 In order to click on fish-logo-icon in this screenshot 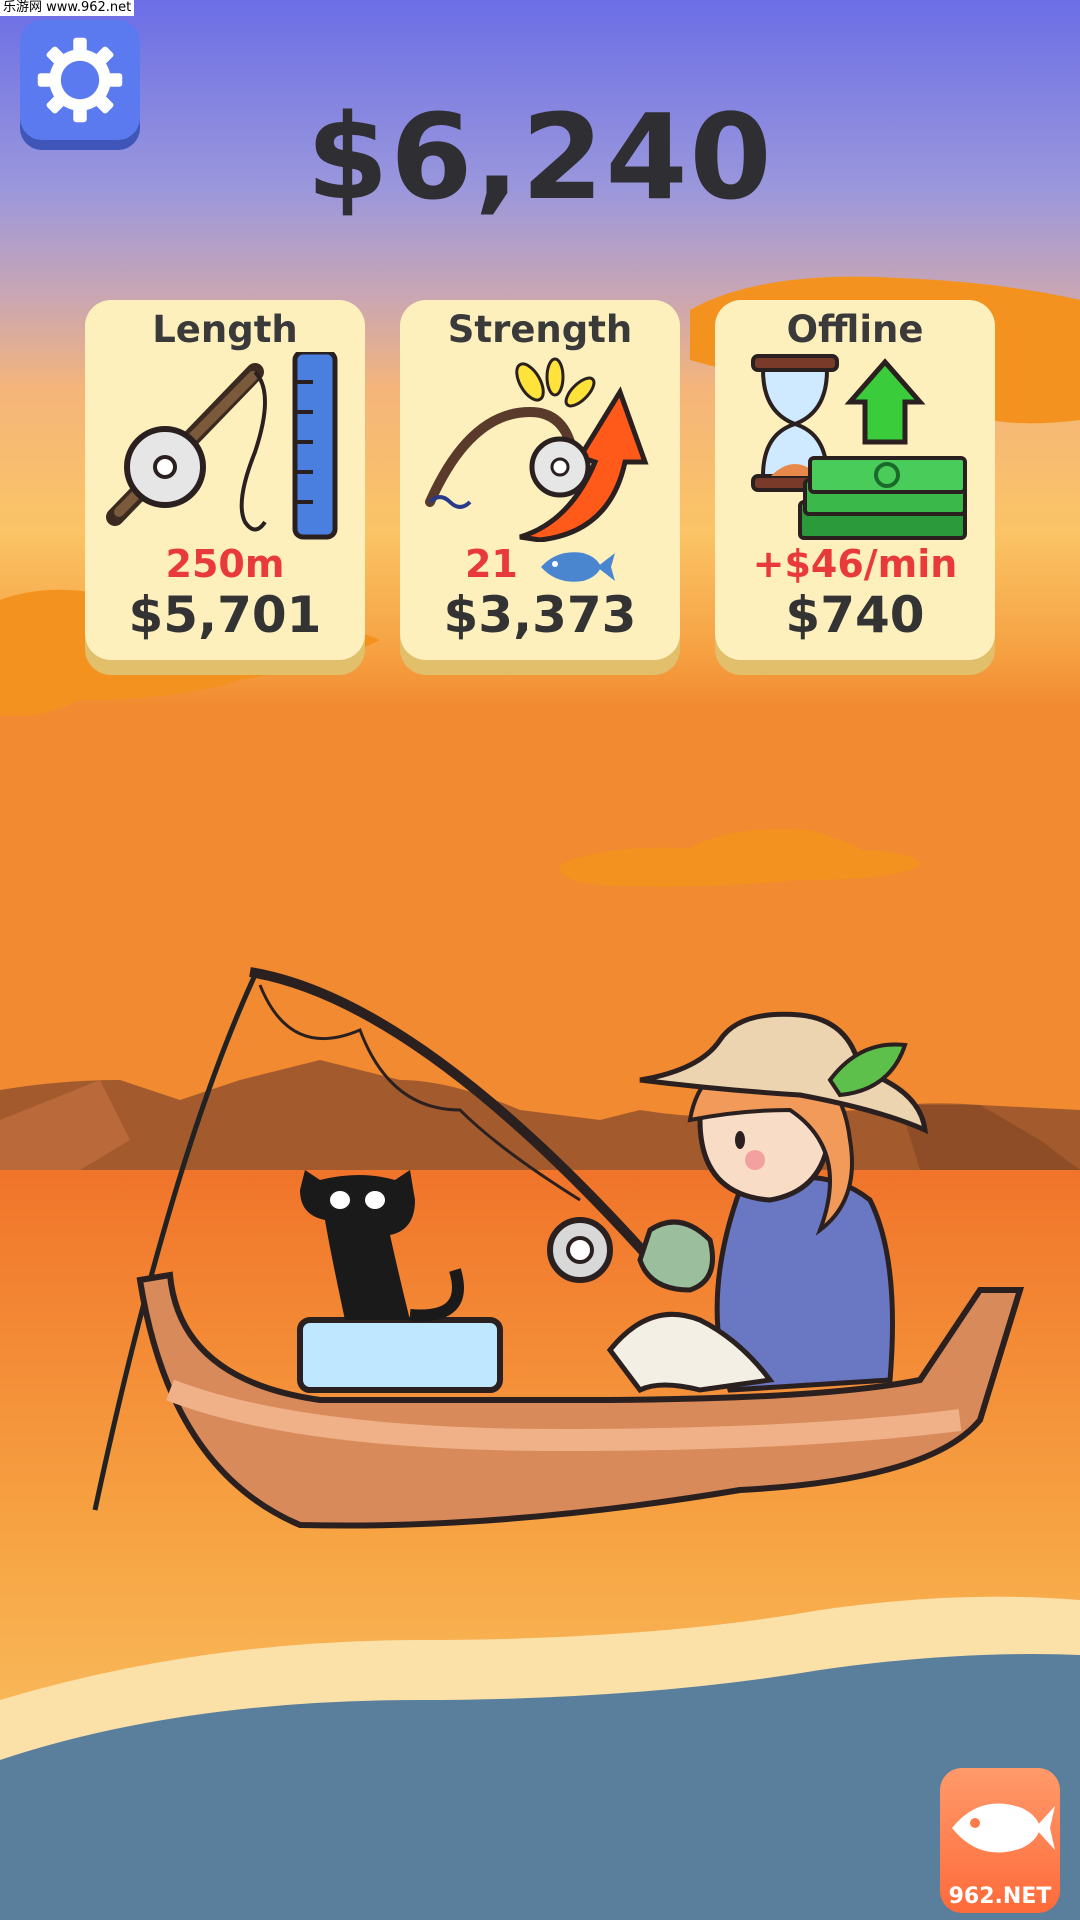, I will do `click(1003, 1828)`.